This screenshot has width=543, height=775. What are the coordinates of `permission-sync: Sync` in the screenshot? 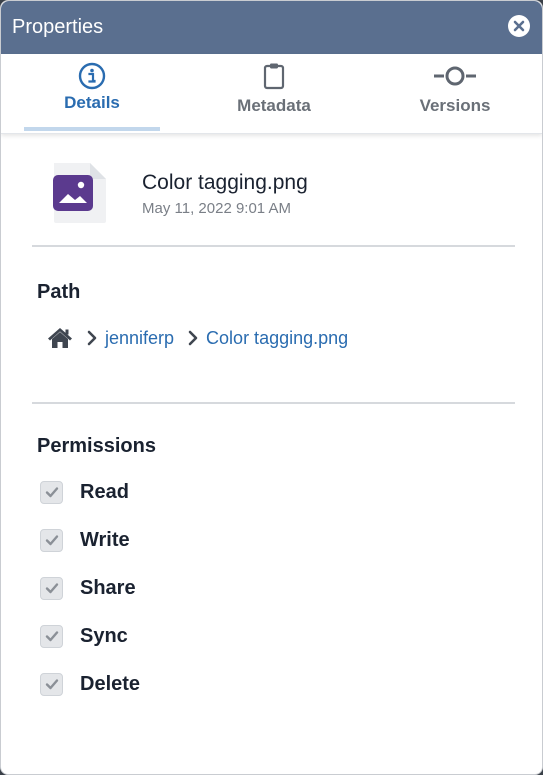 It's located at (84, 636).